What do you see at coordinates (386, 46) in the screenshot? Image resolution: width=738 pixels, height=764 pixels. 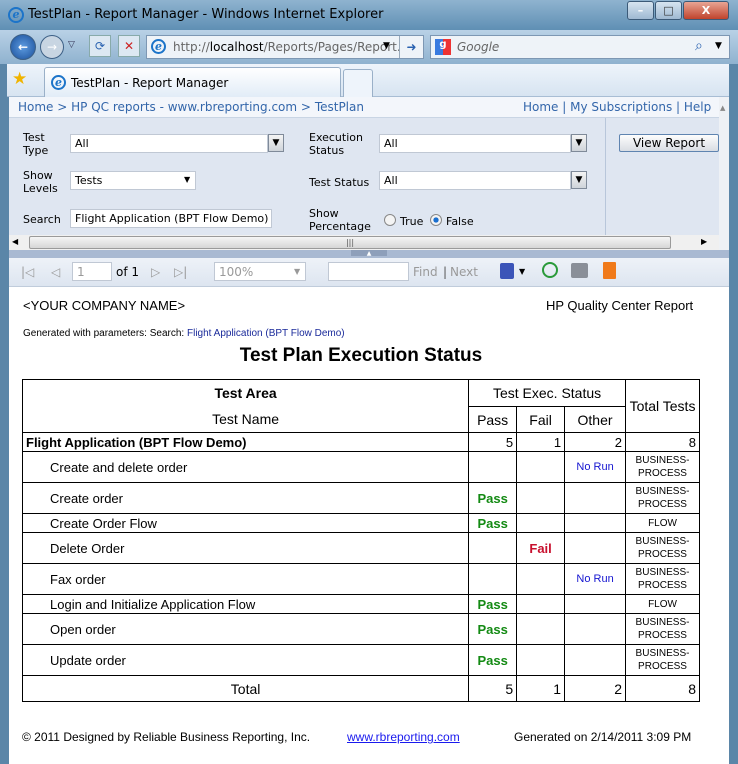 I see `address-dropdown-icon: ▼` at bounding box center [386, 46].